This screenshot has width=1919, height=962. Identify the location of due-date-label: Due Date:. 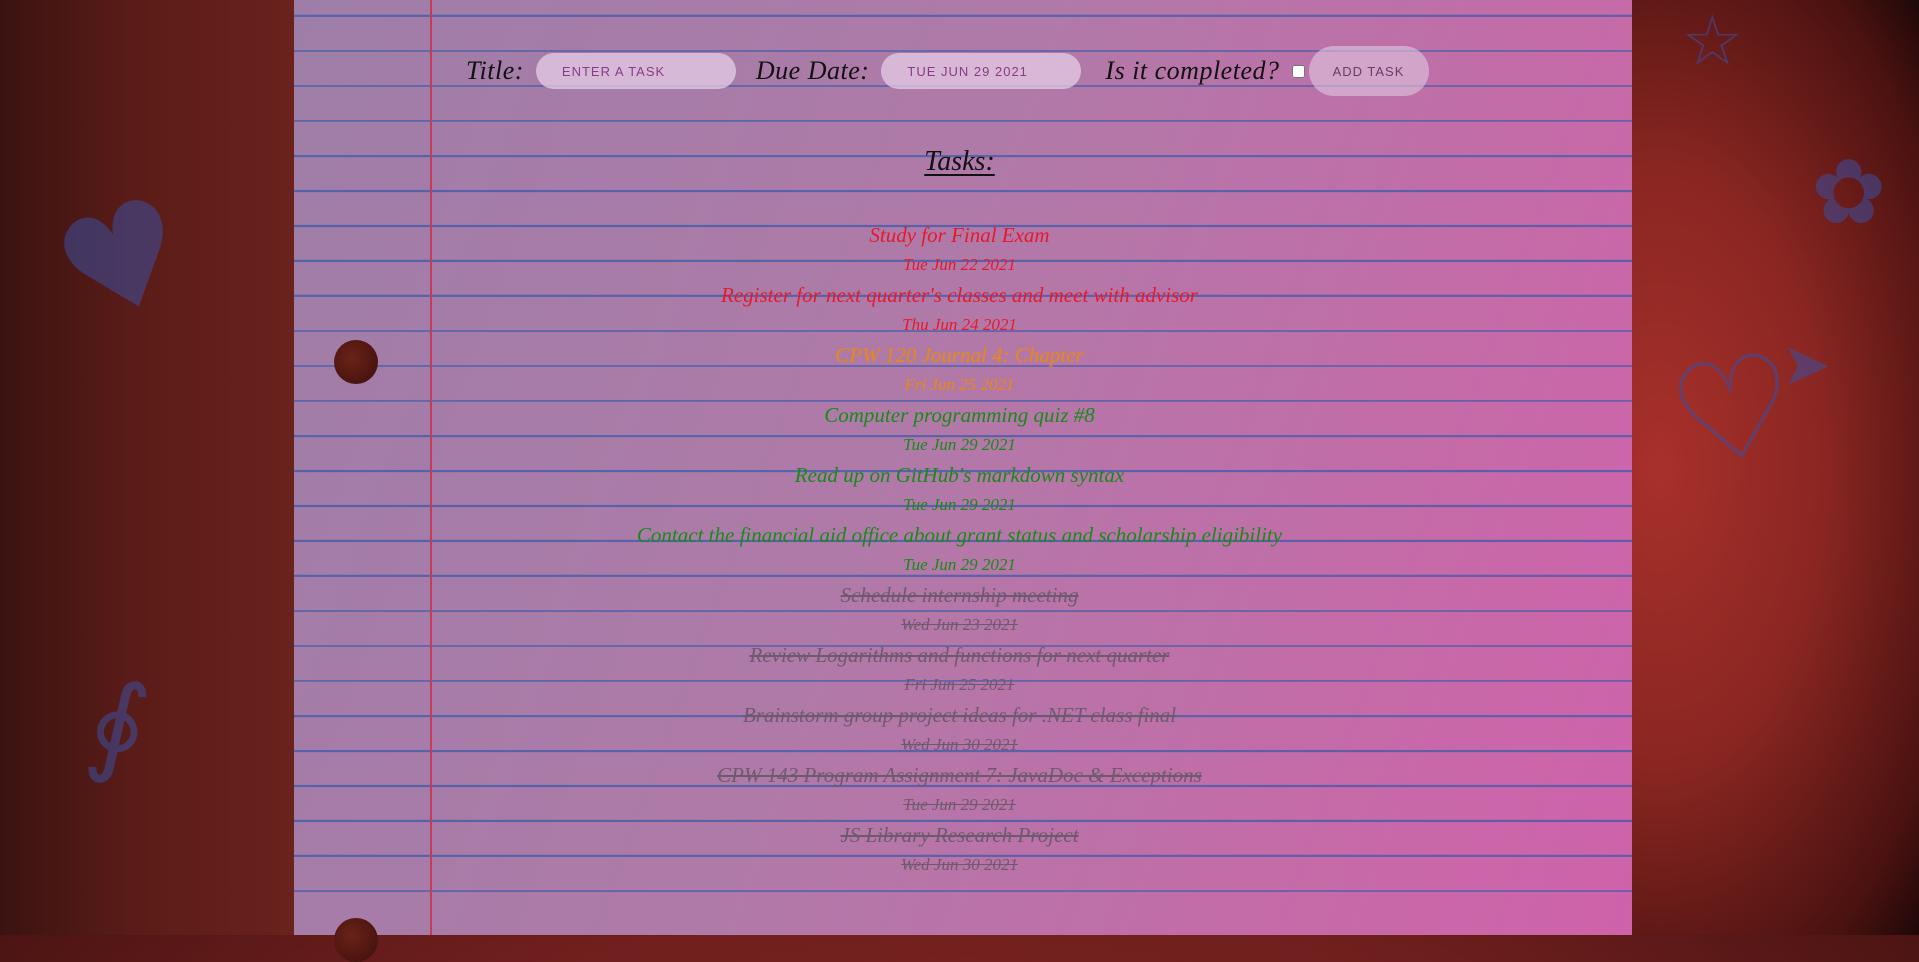
(812, 70).